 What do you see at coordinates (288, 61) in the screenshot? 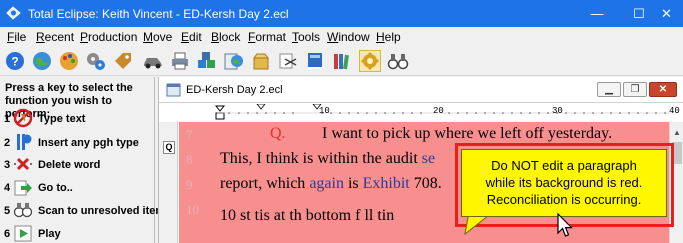
I see `scissors-icon` at bounding box center [288, 61].